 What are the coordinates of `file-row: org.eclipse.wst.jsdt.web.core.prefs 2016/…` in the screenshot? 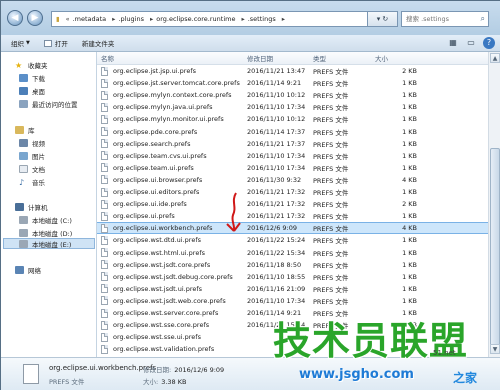 It's located at (292, 301).